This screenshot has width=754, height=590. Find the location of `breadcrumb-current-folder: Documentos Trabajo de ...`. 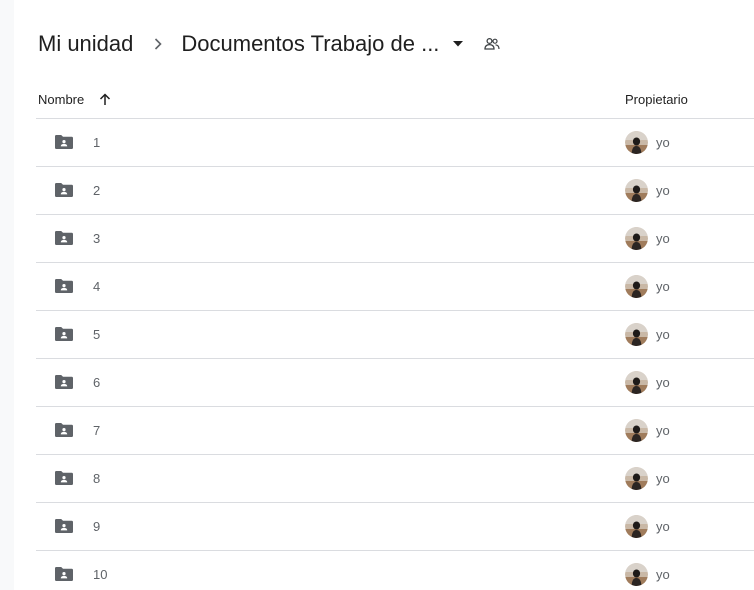

breadcrumb-current-folder: Documentos Trabajo de ... is located at coordinates (310, 44).